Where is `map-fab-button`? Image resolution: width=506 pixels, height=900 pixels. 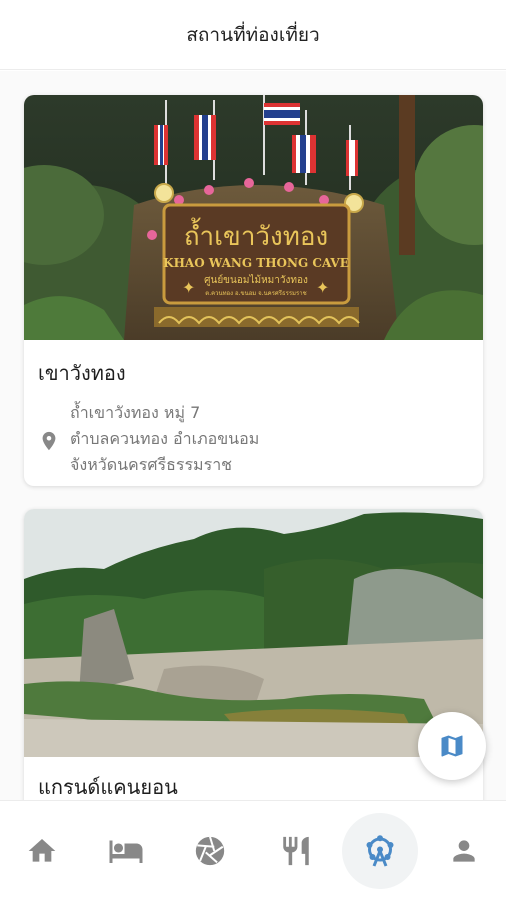 map-fab-button is located at coordinates (452, 746).